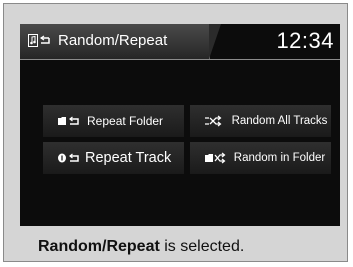 The height and width of the screenshot is (267, 353). Describe the element at coordinates (39, 40) in the screenshot. I see `music-repeat-icon` at that location.